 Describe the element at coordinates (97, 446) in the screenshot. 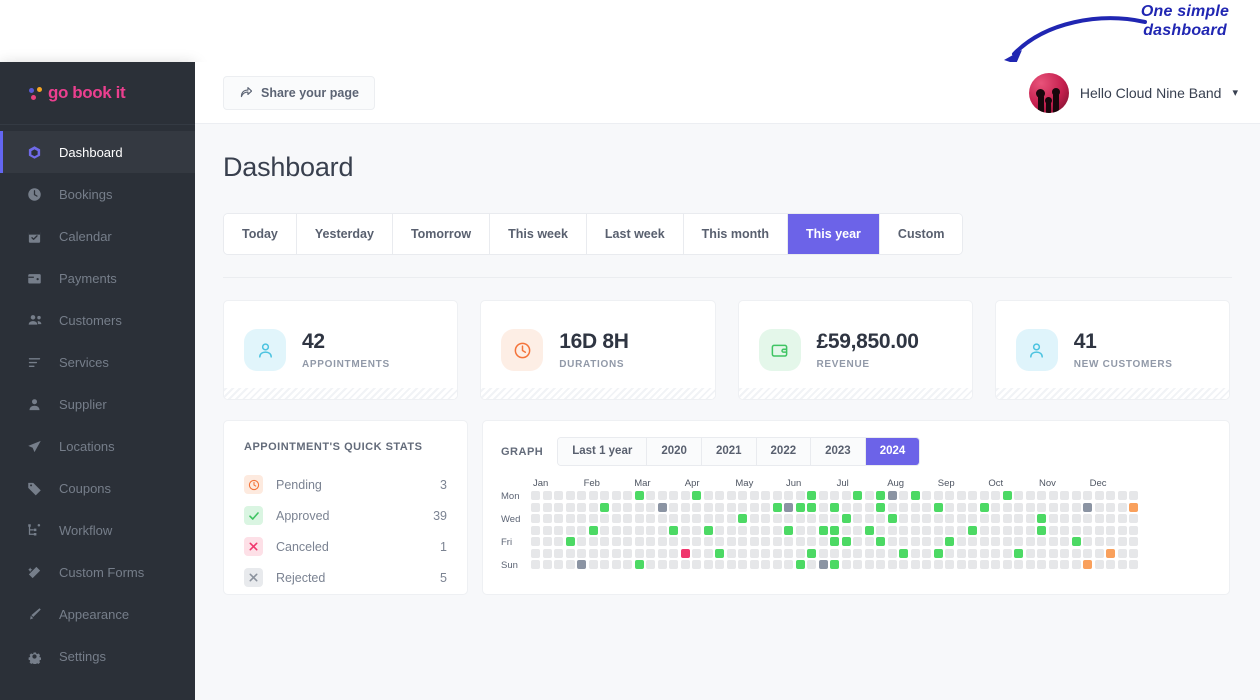

I see `sidebar-item-locations: Locations` at that location.